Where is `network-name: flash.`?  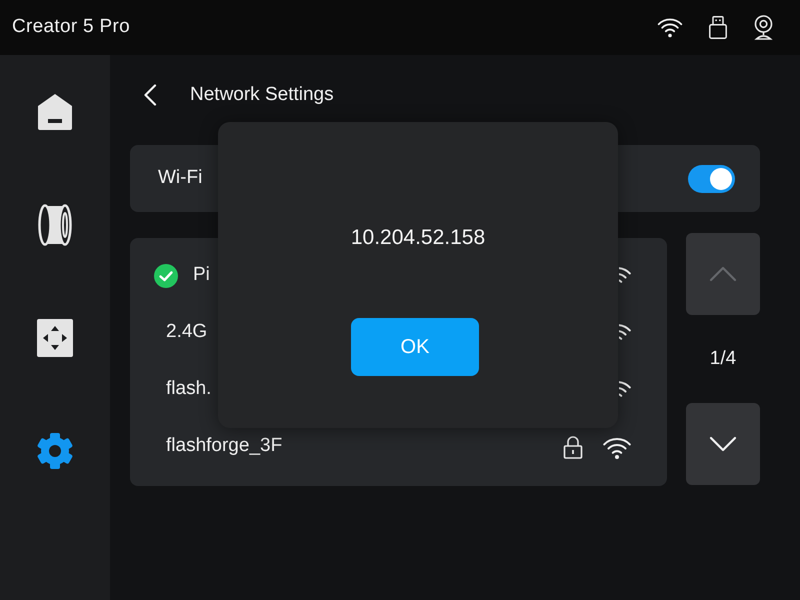 network-name: flash. is located at coordinates (189, 389).